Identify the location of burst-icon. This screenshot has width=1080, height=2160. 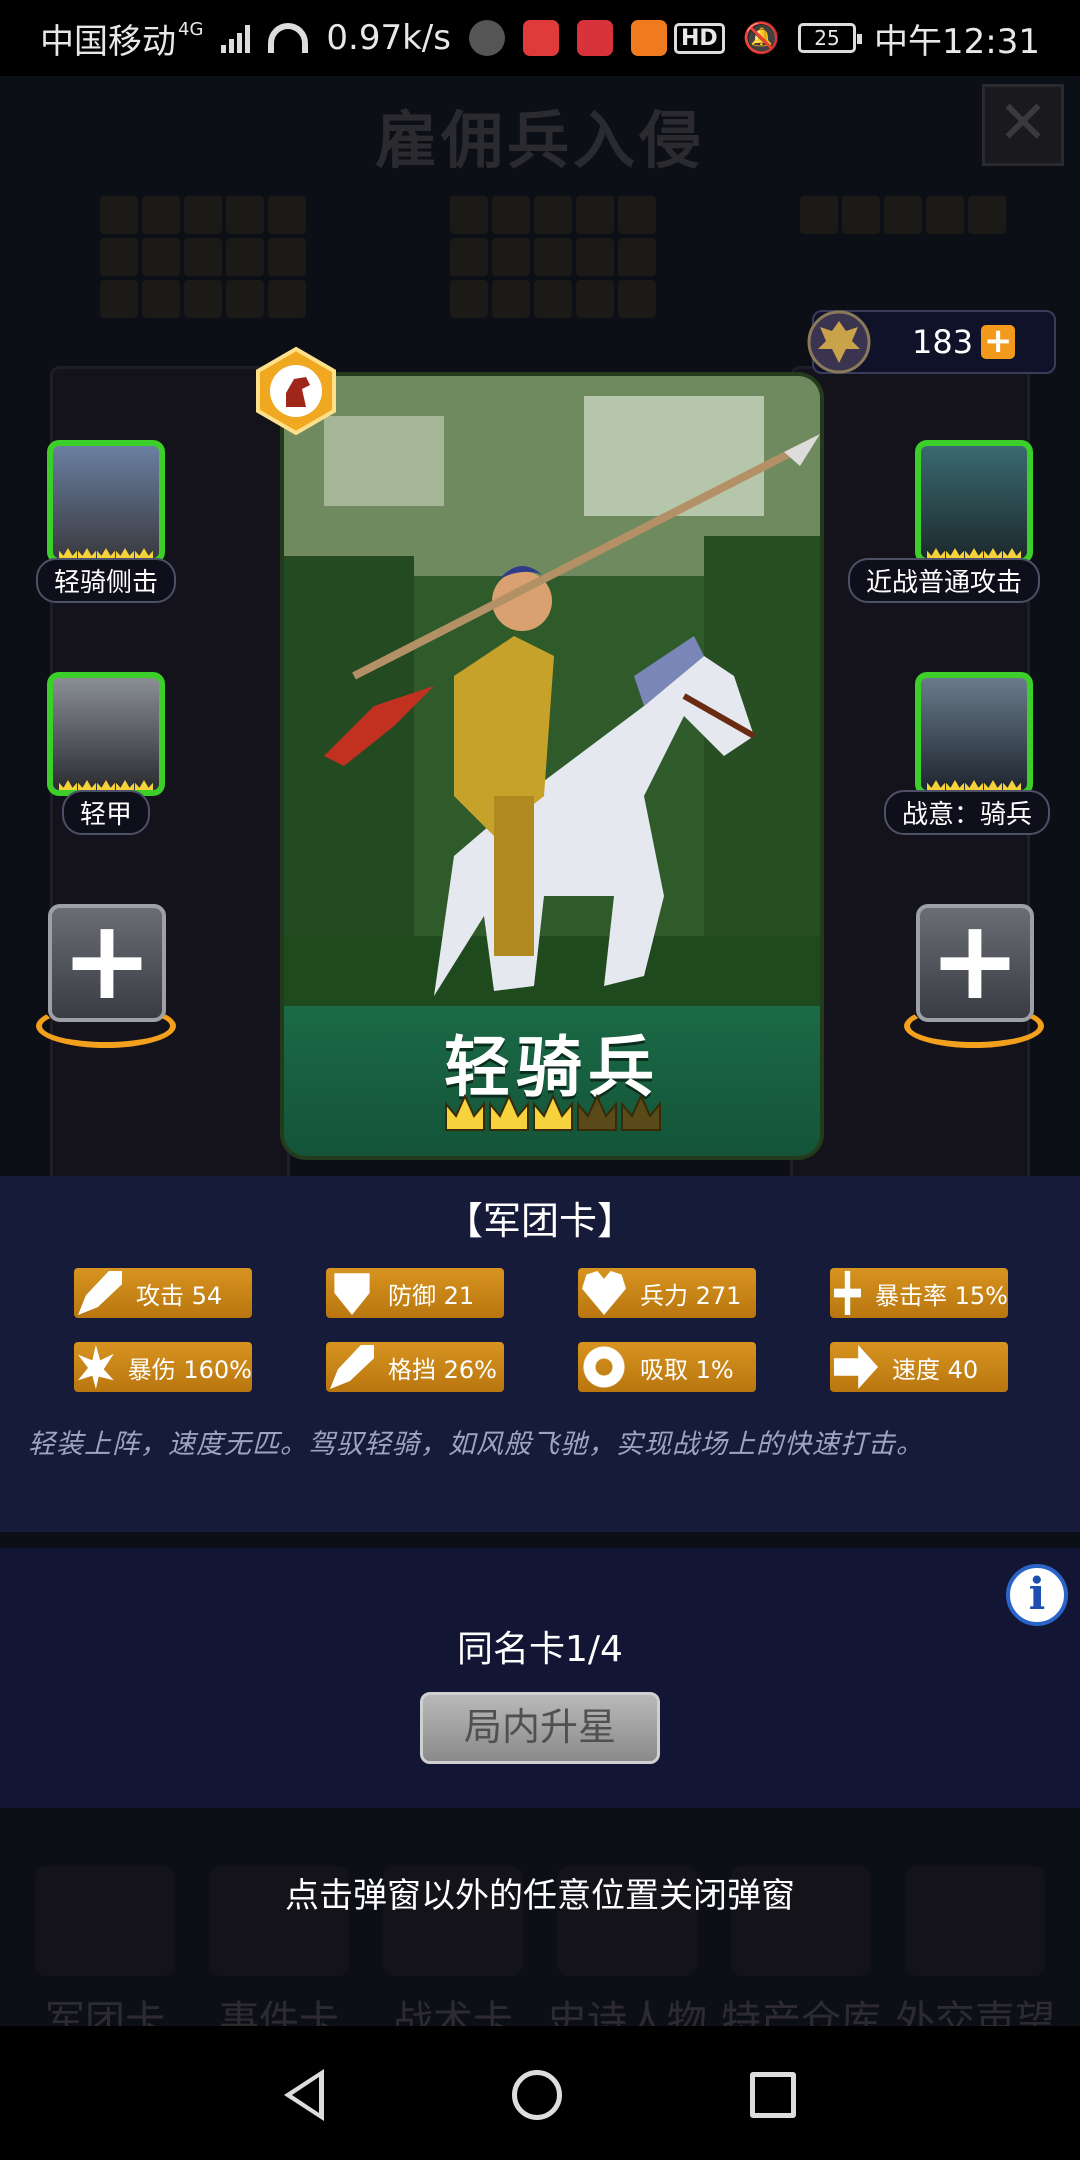
(96, 1367).